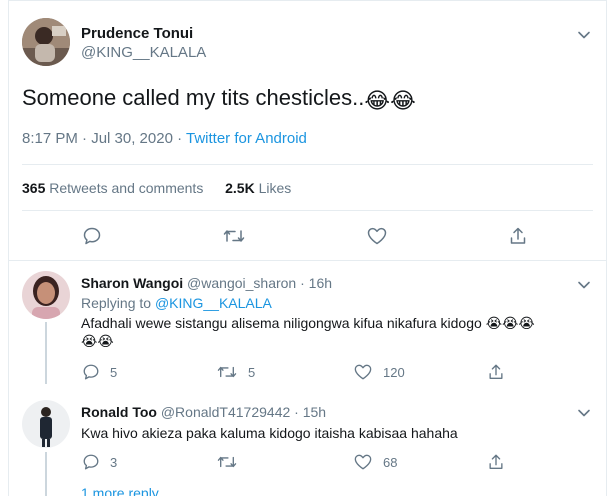  What do you see at coordinates (314, 412) in the screenshot?
I see `reply-time: 15h` at bounding box center [314, 412].